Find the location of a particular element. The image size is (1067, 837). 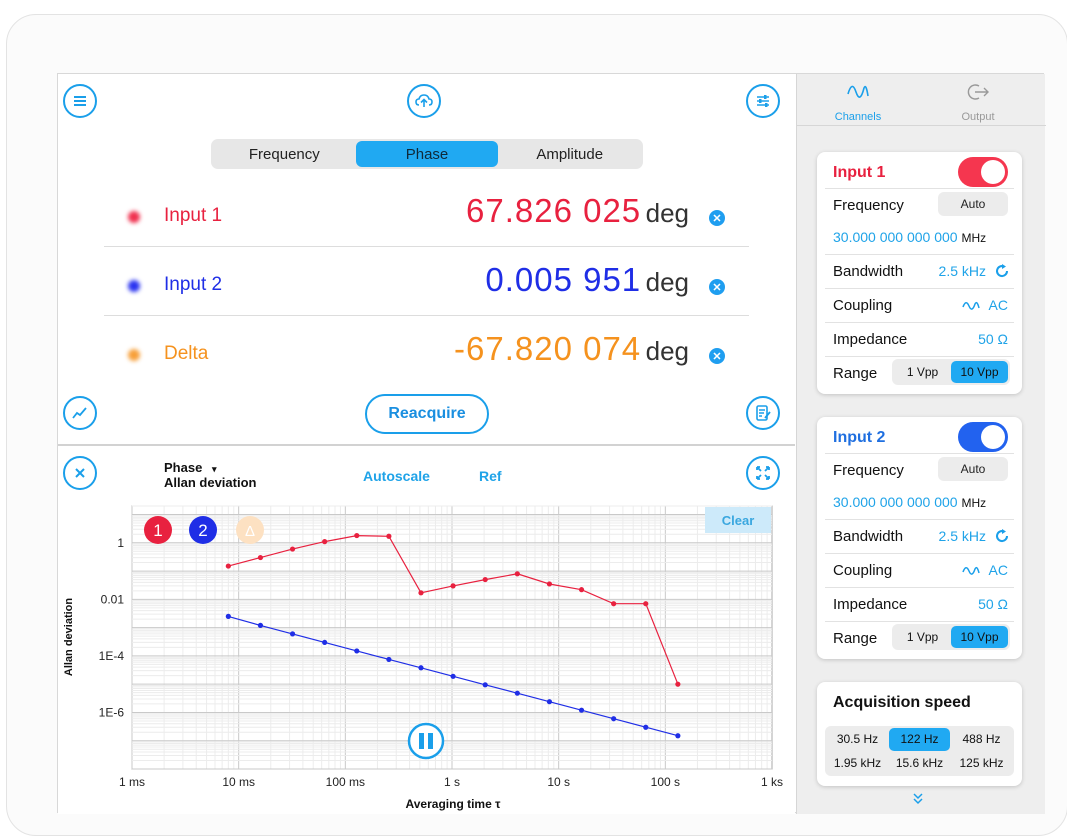

double-chevron-down-icon is located at coordinates (918, 799).